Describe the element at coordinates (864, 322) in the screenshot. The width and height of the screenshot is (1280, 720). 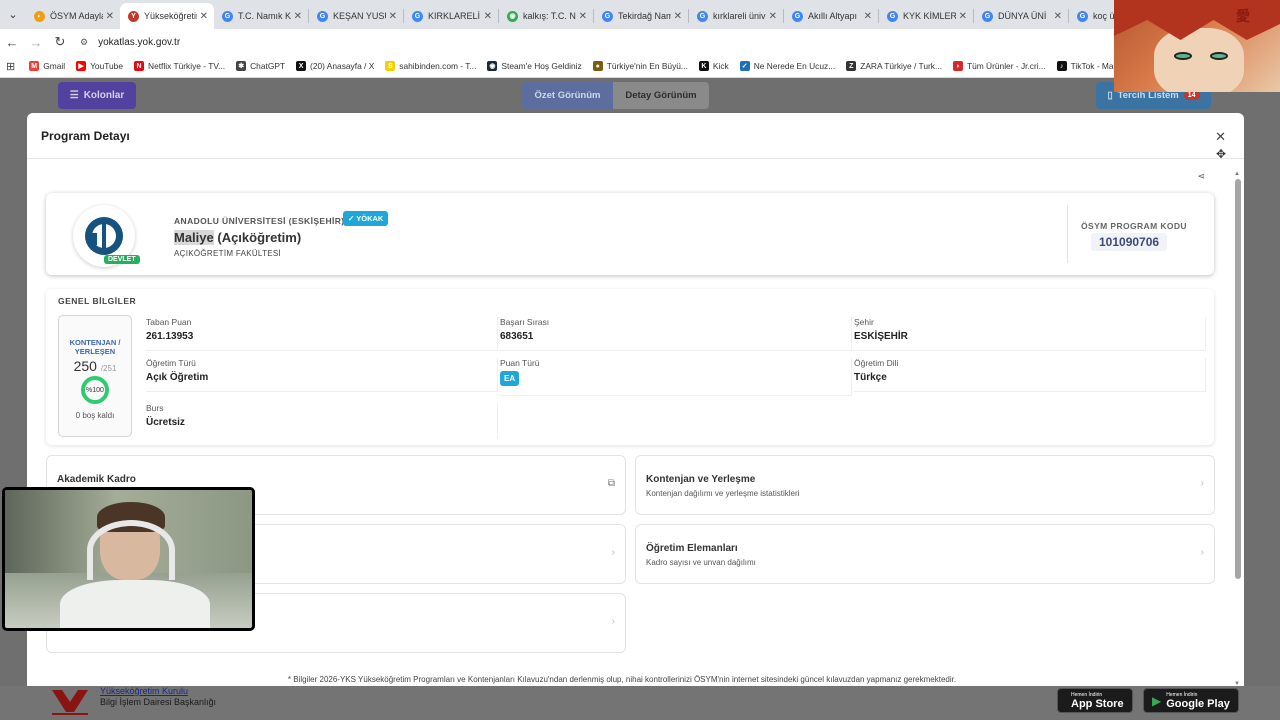
I see `field-label: Şehir` at that location.